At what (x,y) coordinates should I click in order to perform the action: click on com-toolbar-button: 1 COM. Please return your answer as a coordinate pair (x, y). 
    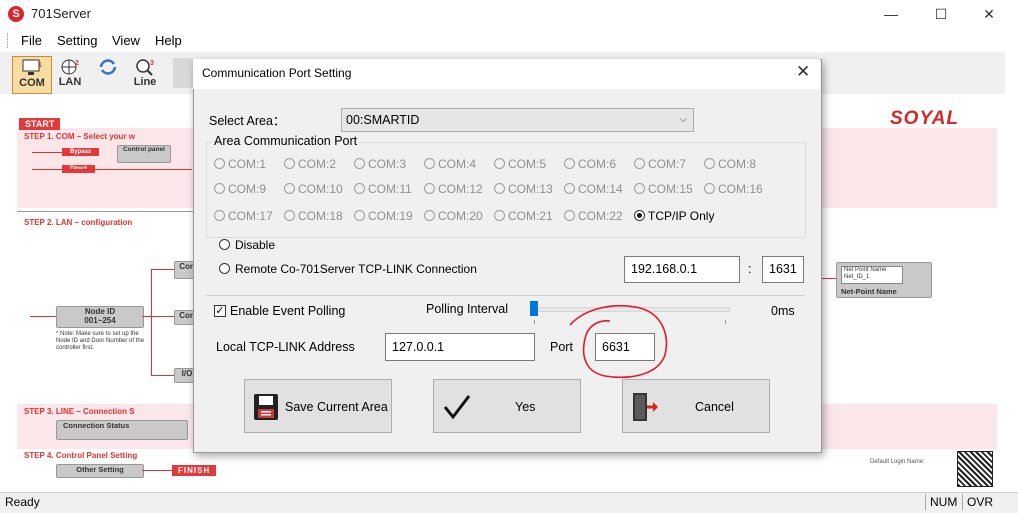
    Looking at the image, I should click on (32, 75).